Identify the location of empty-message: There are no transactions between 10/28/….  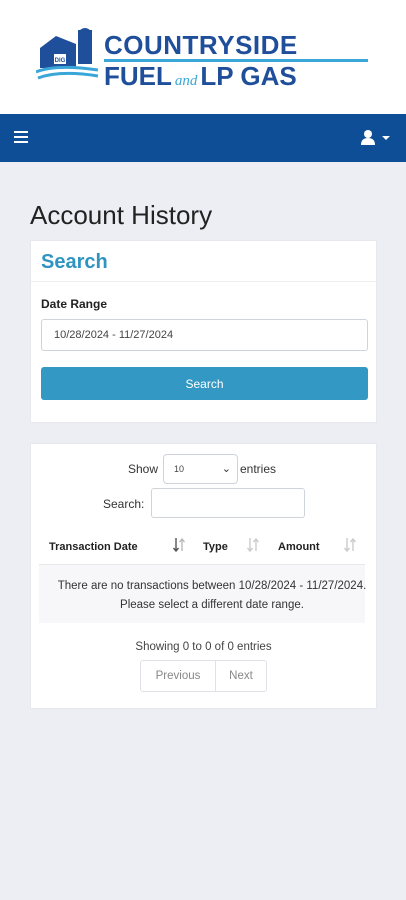
(212, 595).